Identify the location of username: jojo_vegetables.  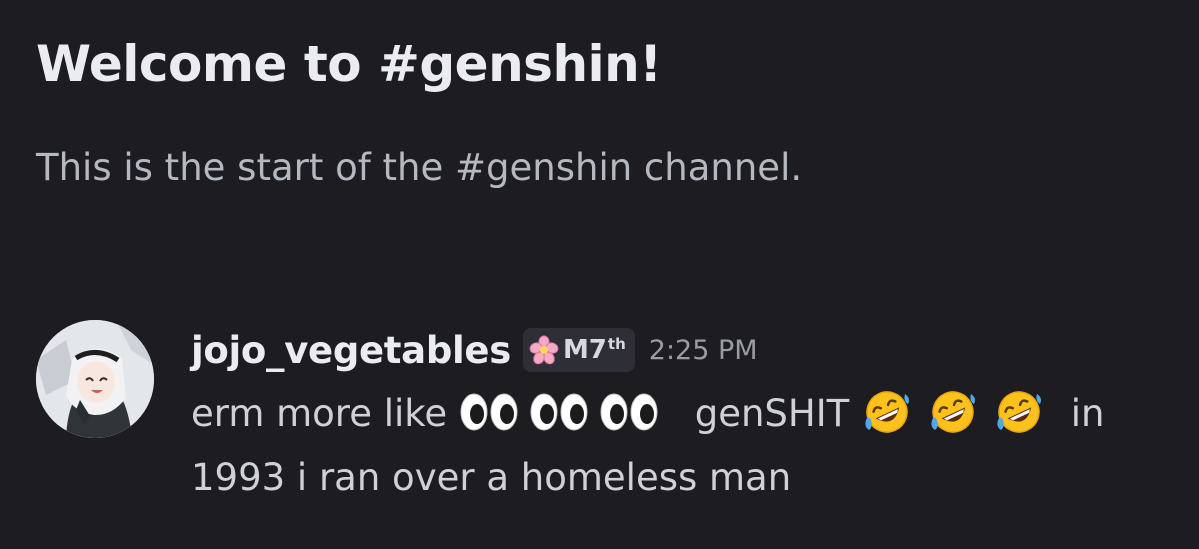
(351, 350).